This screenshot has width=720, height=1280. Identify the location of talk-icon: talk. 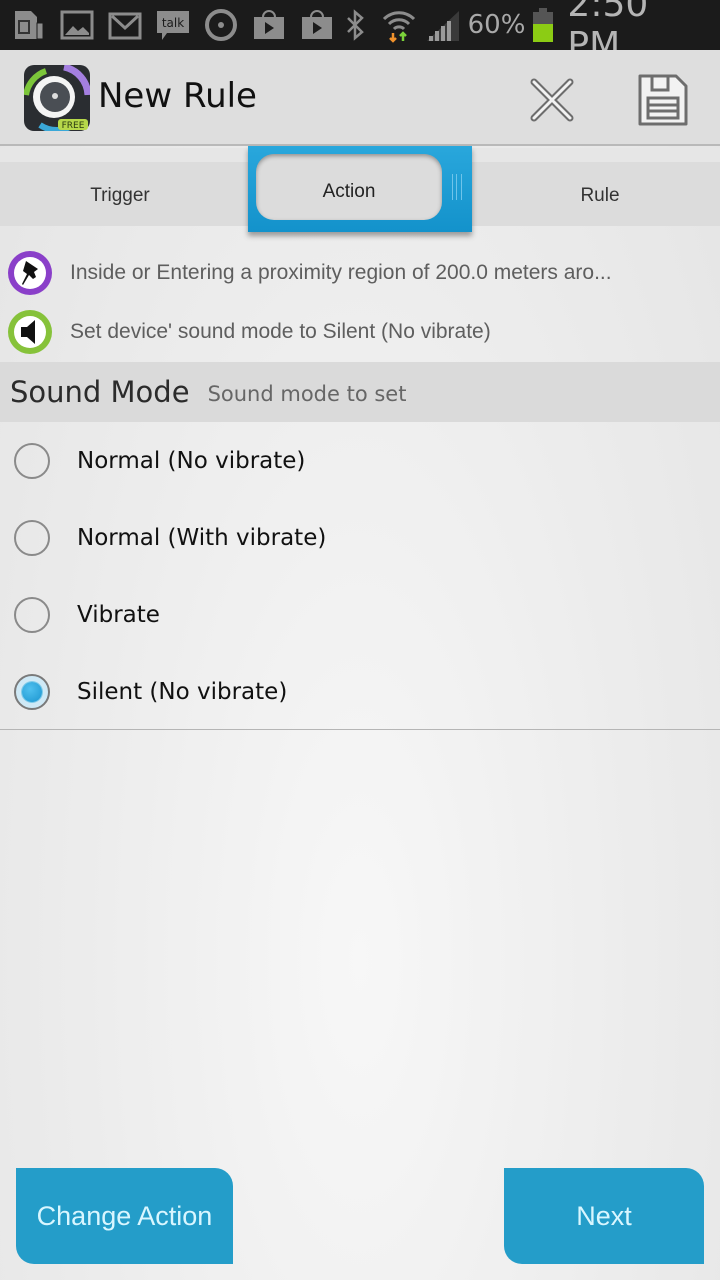
(173, 25).